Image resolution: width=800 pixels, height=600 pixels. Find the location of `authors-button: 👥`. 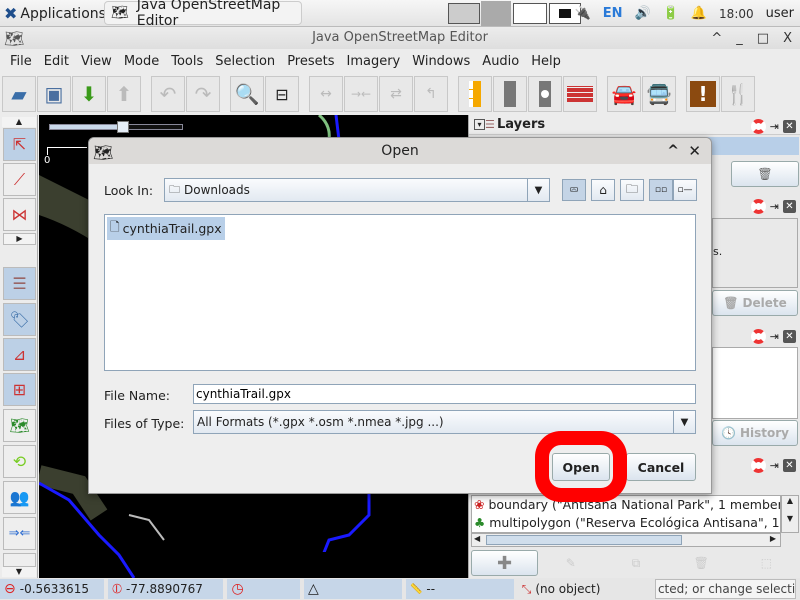

authors-button: 👥 is located at coordinates (19, 497).